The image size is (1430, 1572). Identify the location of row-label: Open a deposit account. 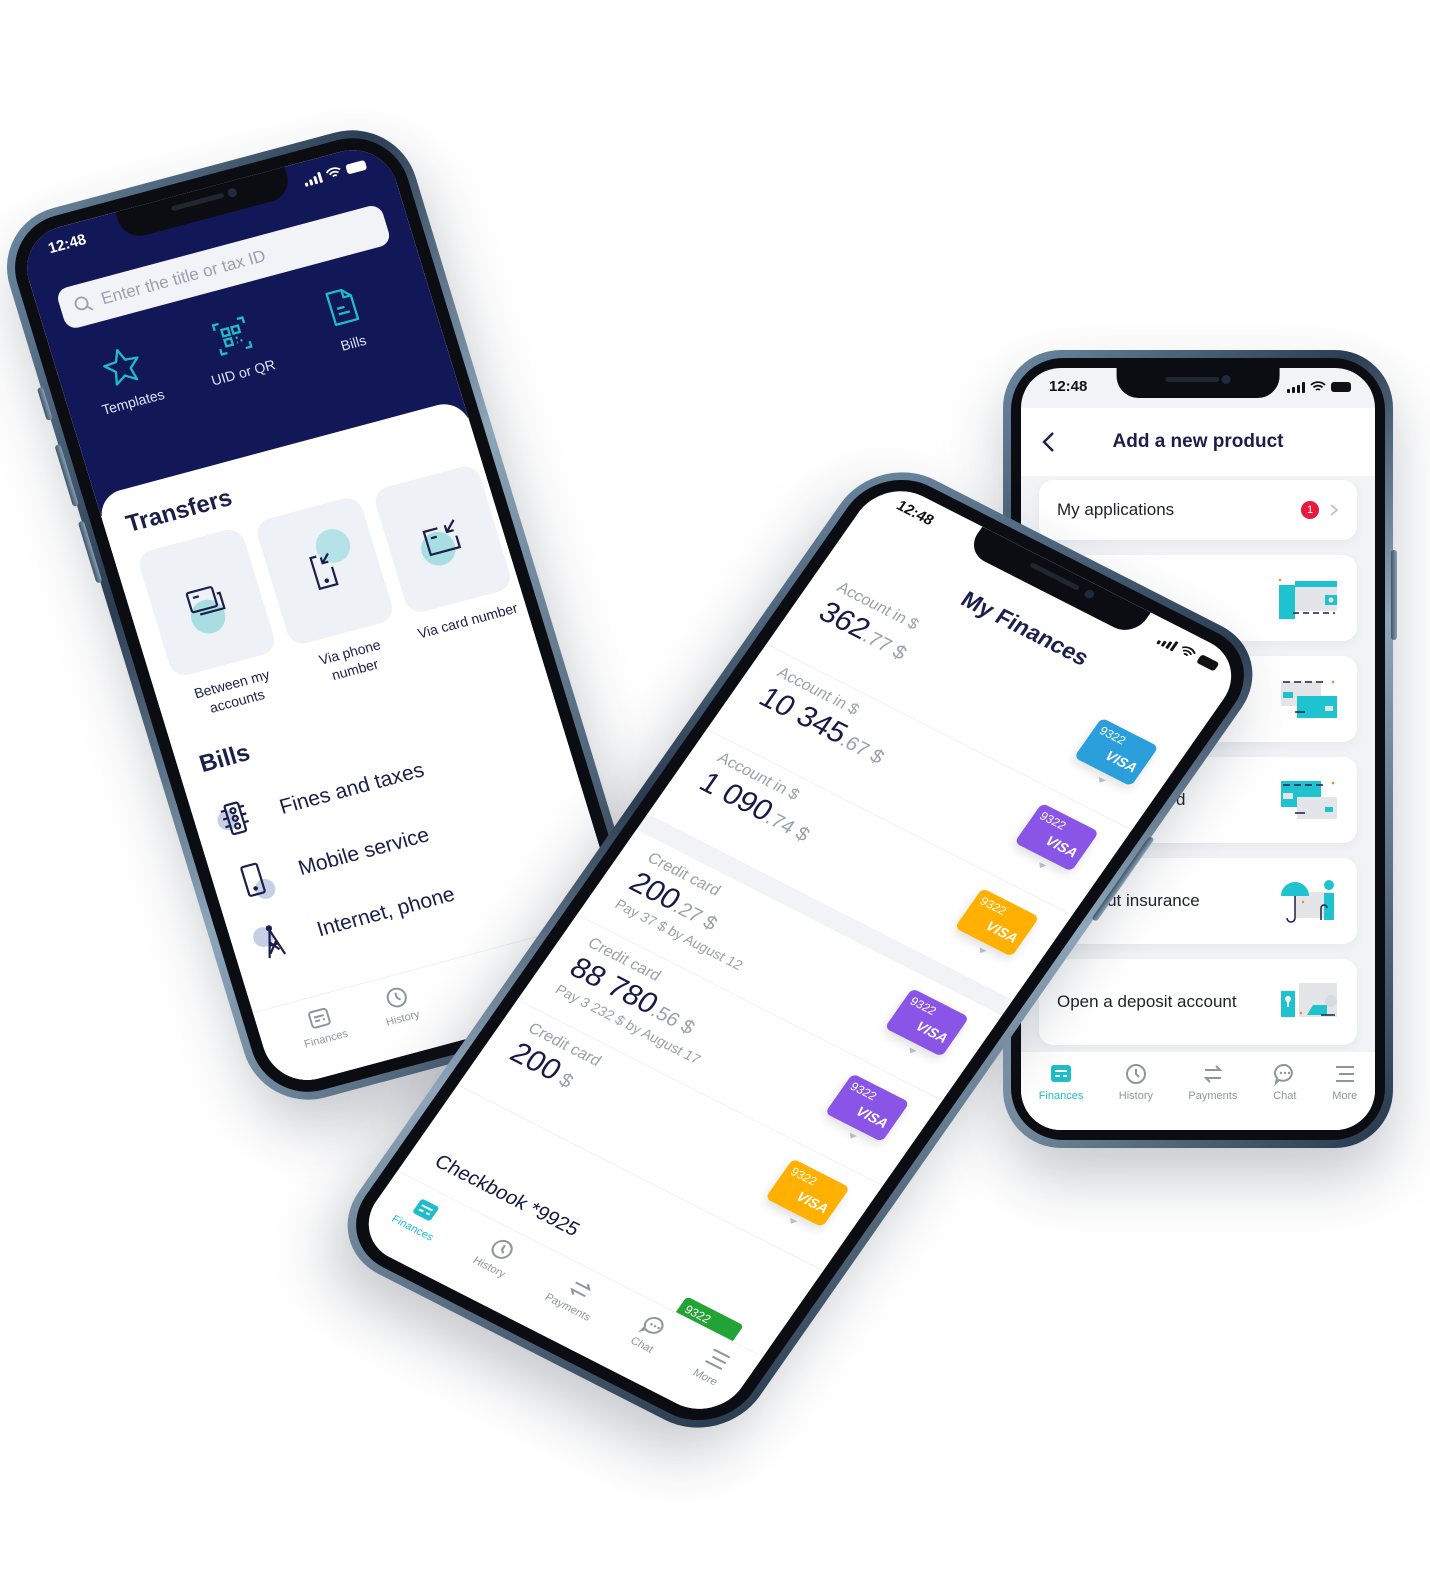
(1147, 1001).